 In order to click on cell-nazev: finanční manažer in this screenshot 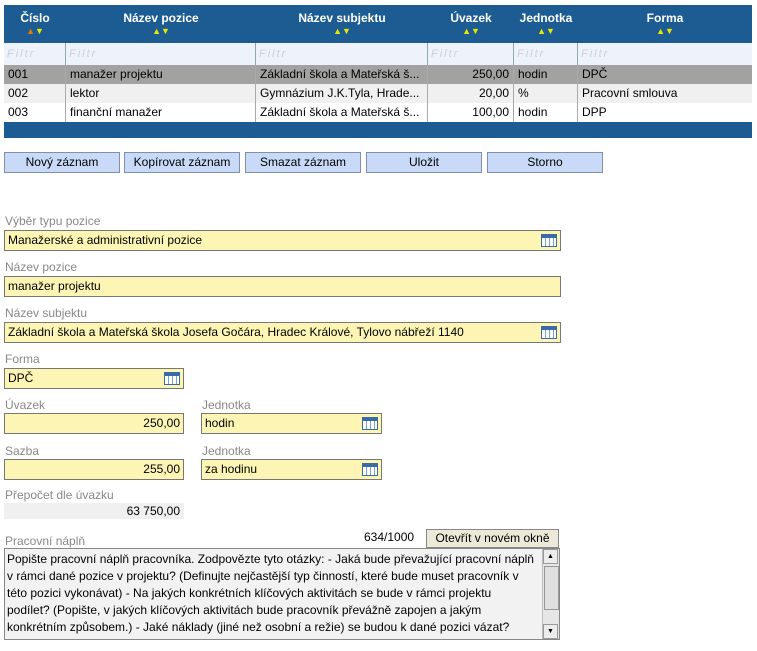, I will do `click(161, 112)`.